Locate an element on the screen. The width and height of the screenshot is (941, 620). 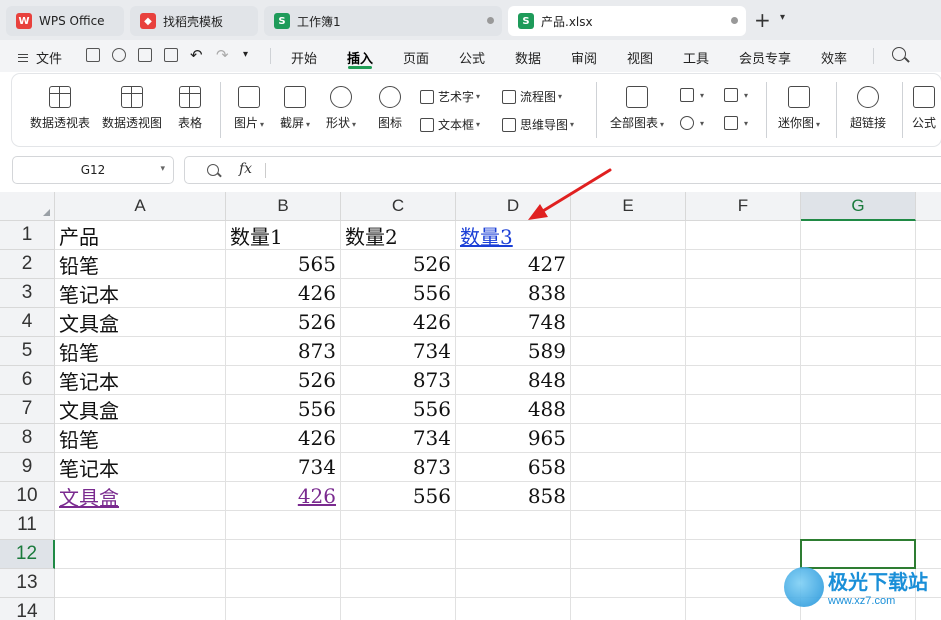
cell-b1: 数量1 is located at coordinates (283, 235).